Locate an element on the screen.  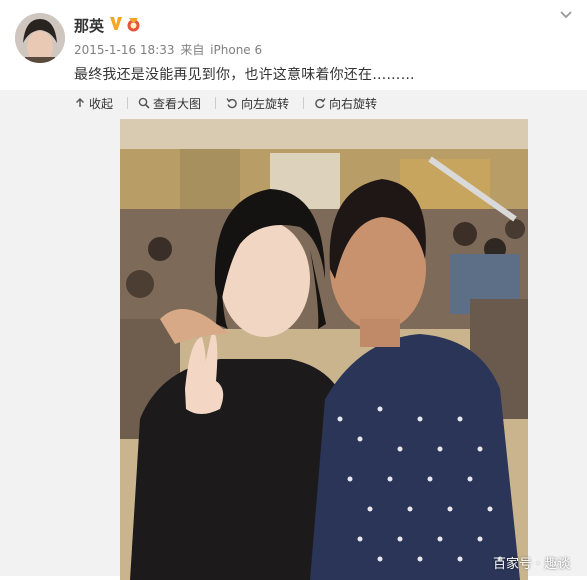
collapse-icon is located at coordinates (80, 102).